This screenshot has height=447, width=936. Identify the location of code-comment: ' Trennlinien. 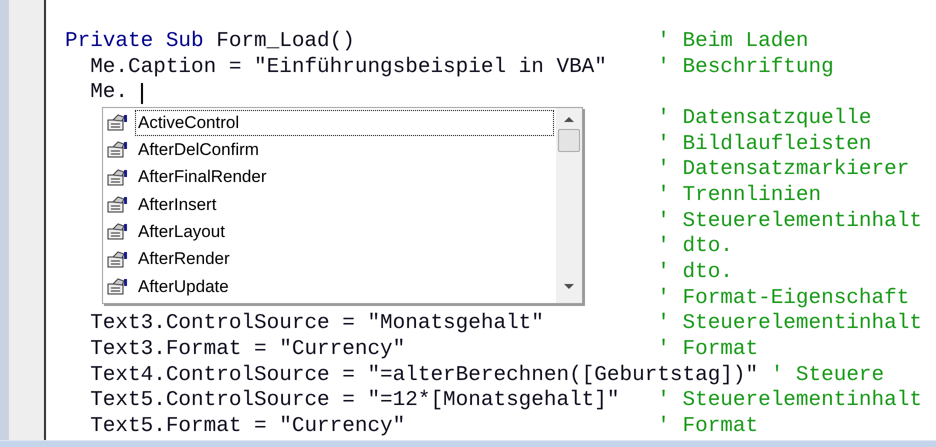
(739, 195).